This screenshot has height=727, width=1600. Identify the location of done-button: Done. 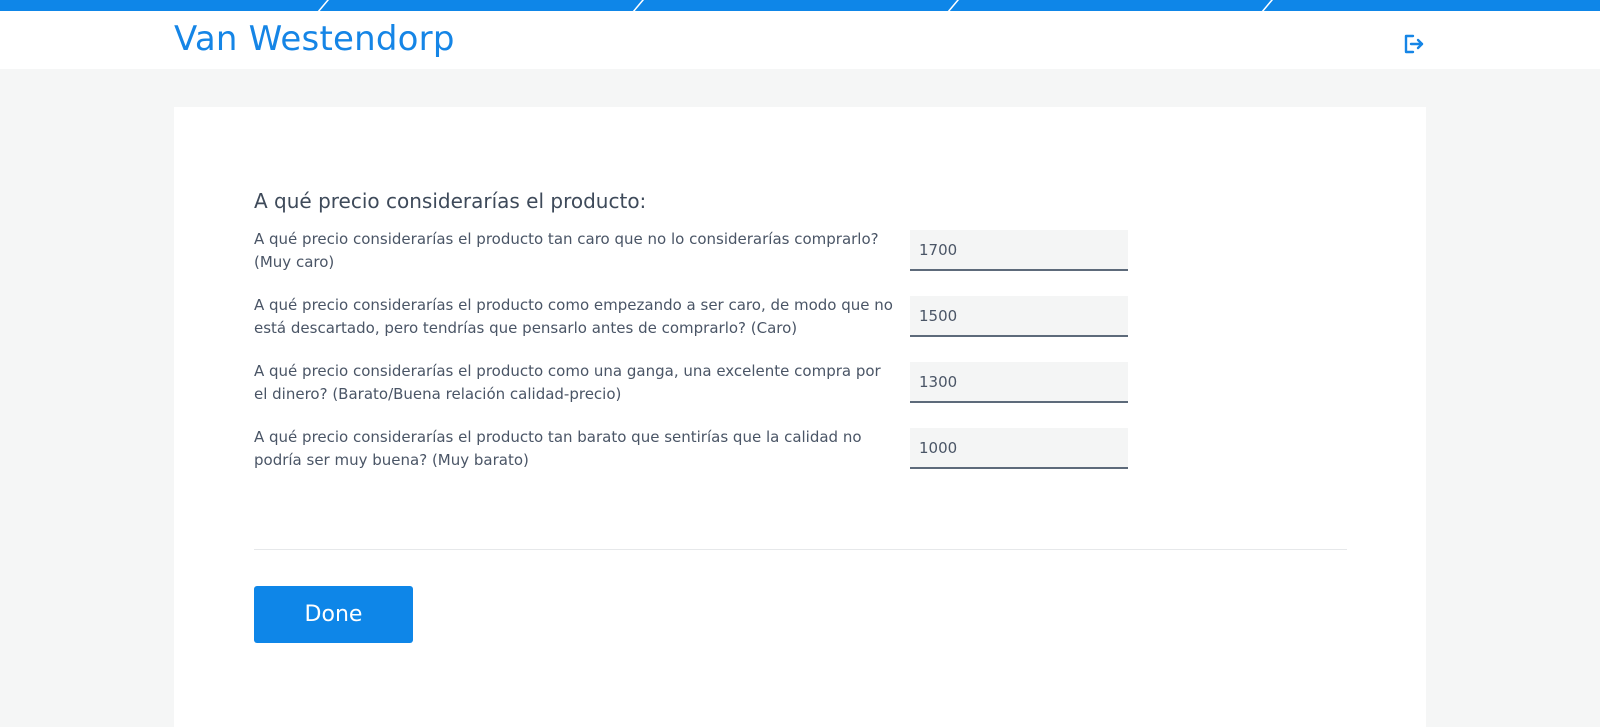
(333, 614).